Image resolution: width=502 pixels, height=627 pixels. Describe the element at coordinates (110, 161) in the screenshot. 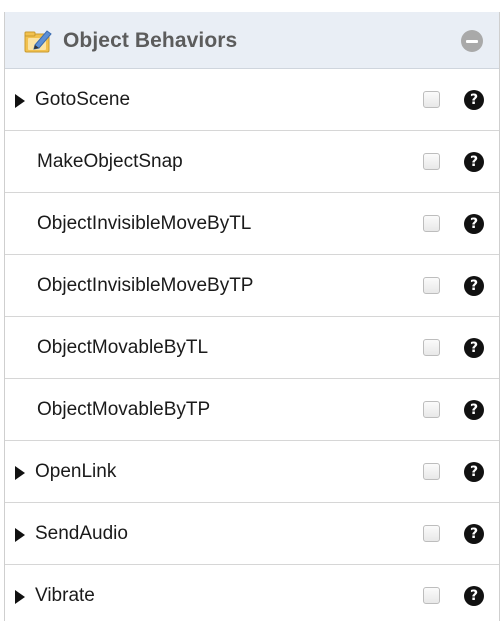

I see `behavior-label: MakeObjectSnap` at that location.